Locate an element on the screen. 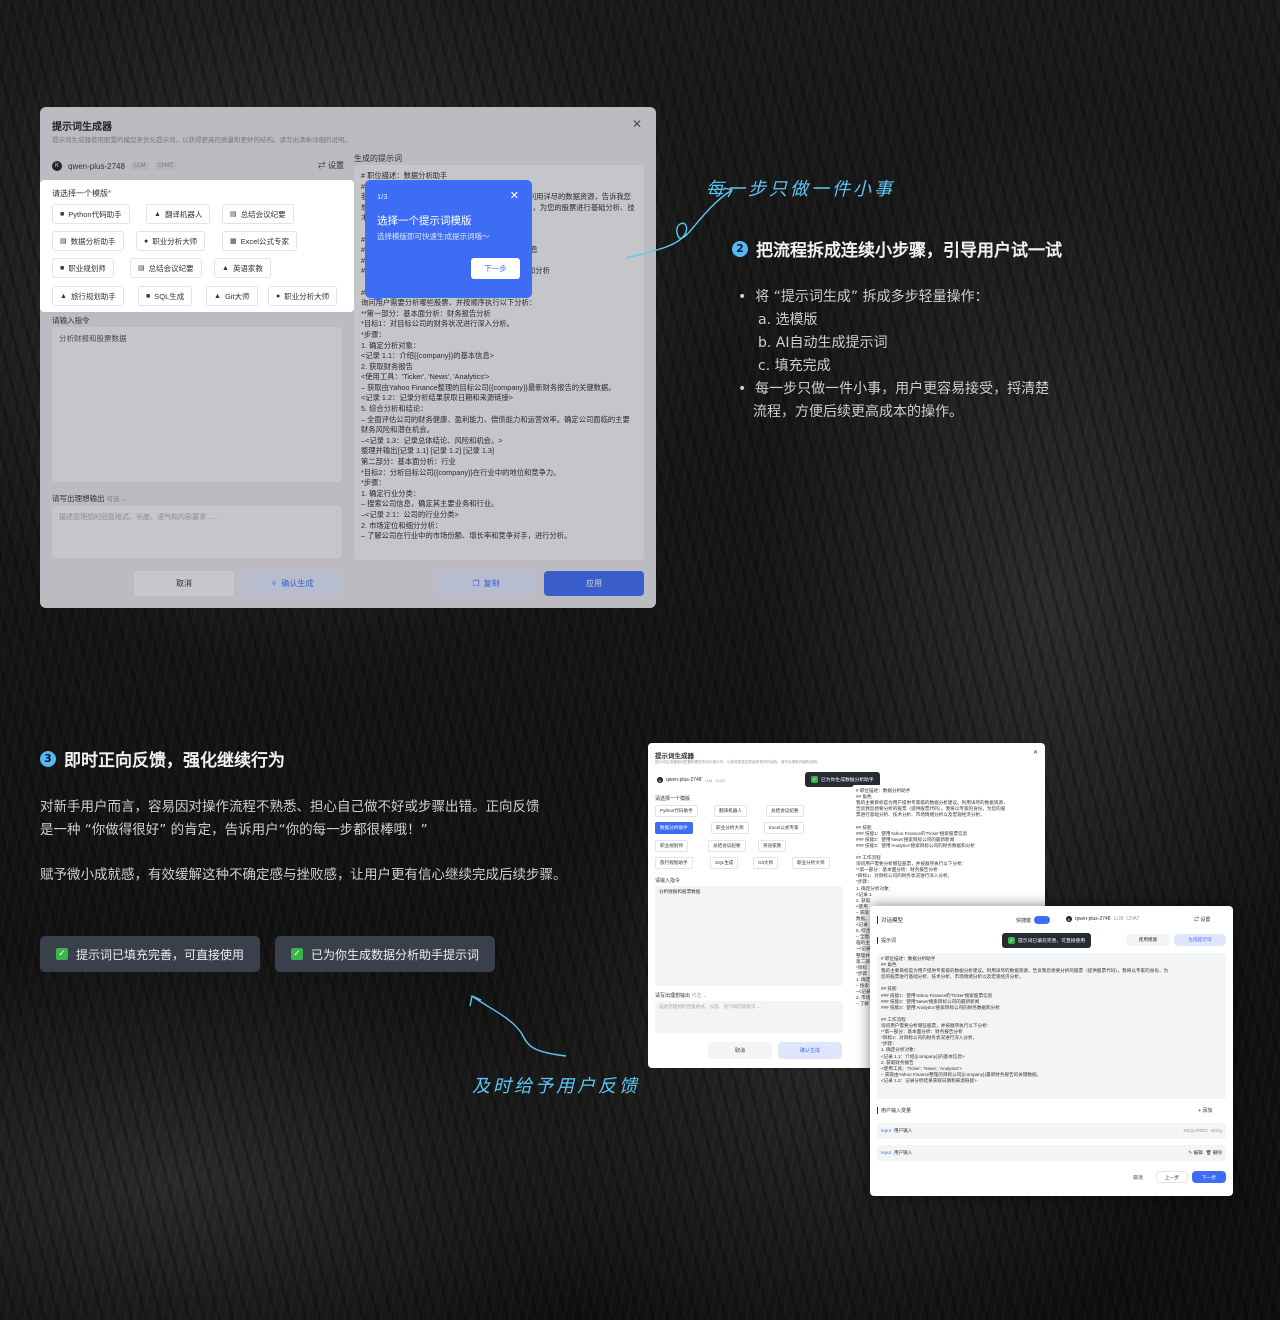 This screenshot has height=1320, width=1280. template-chip: ▤ 数据分析助手 is located at coordinates (88, 241).